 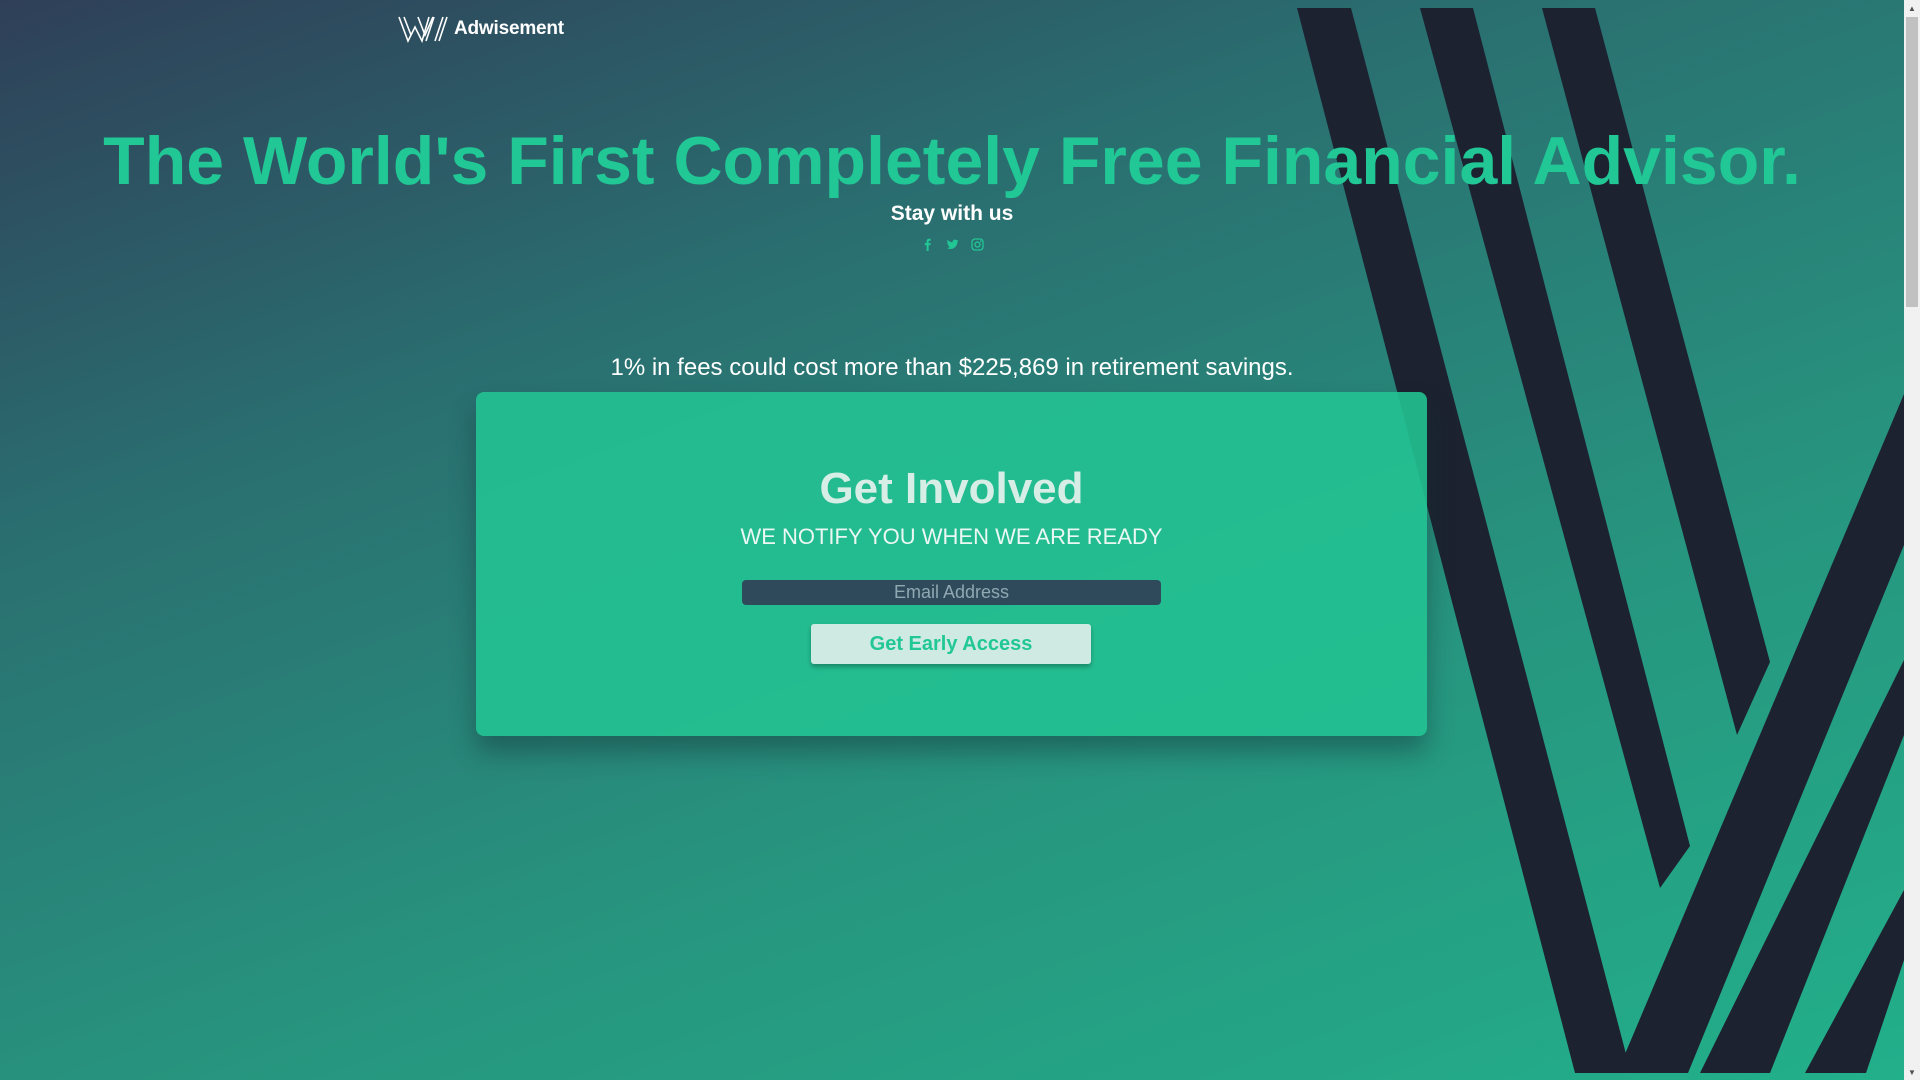 I want to click on email-field, so click(x=951, y=592).